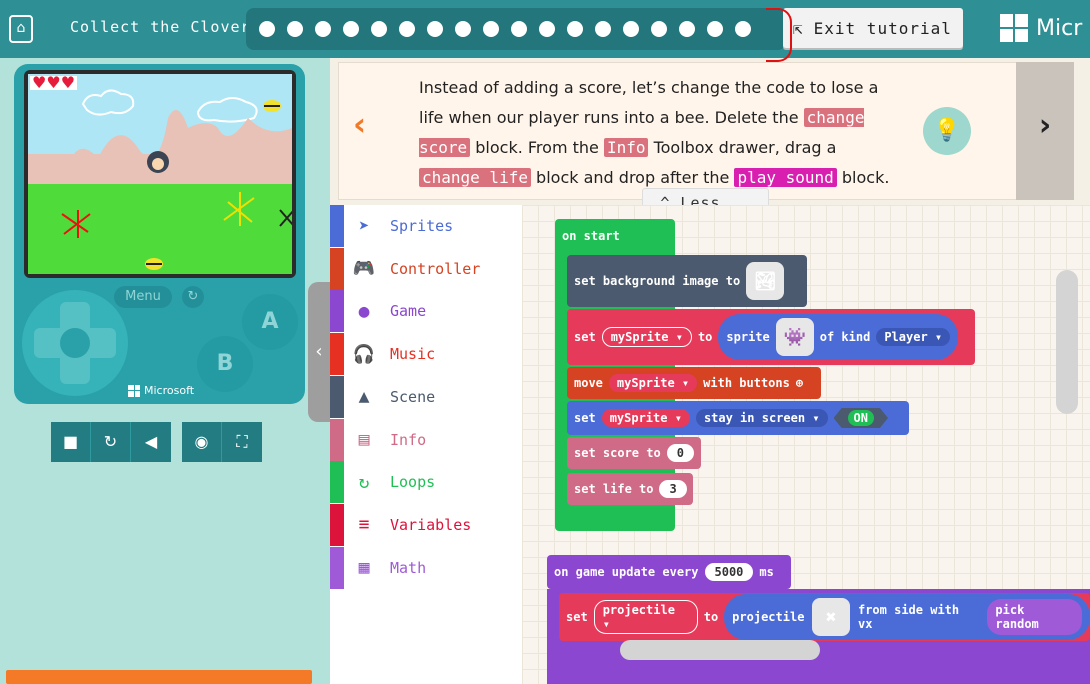 Image resolution: width=1090 pixels, height=684 pixels. I want to click on fullscreen-icon: ⛶, so click(242, 442).